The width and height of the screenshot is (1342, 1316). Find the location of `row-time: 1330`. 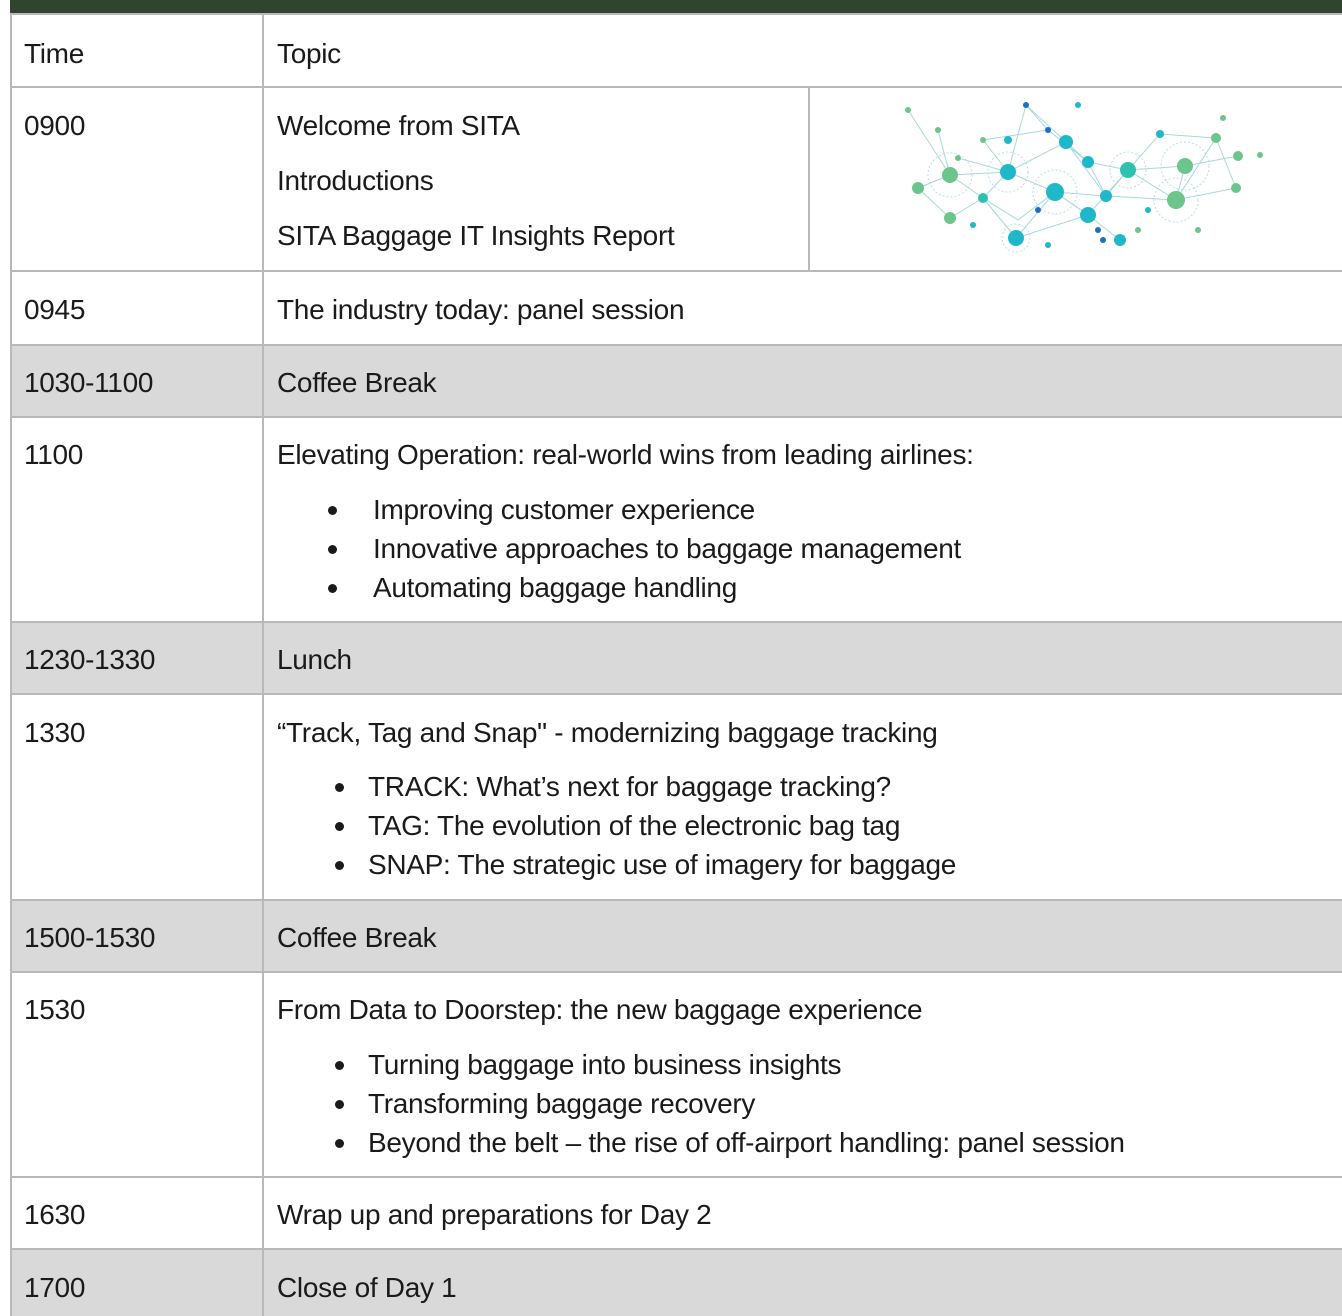

row-time: 1330 is located at coordinates (55, 732).